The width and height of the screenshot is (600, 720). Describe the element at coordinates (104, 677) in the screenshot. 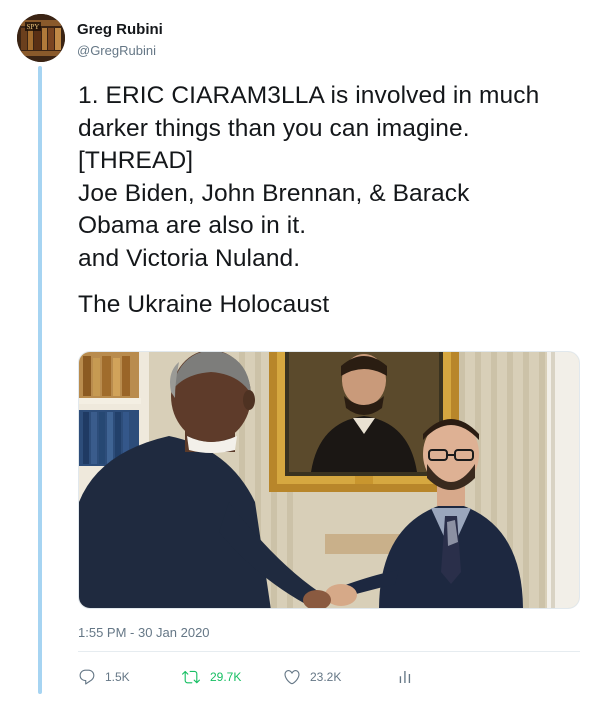

I see `reply-button: 1.5K` at that location.